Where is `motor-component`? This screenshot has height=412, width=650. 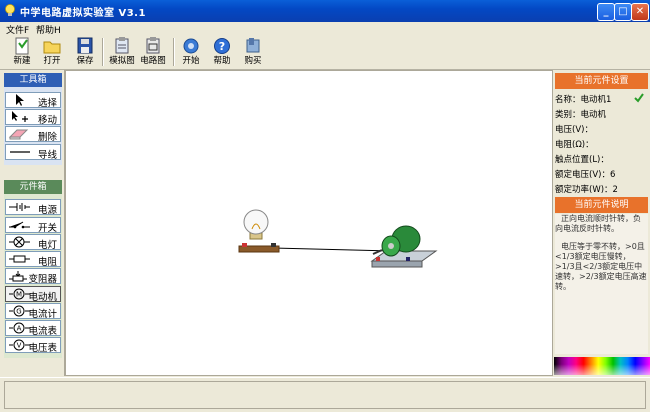
motor-component is located at coordinates (404, 246).